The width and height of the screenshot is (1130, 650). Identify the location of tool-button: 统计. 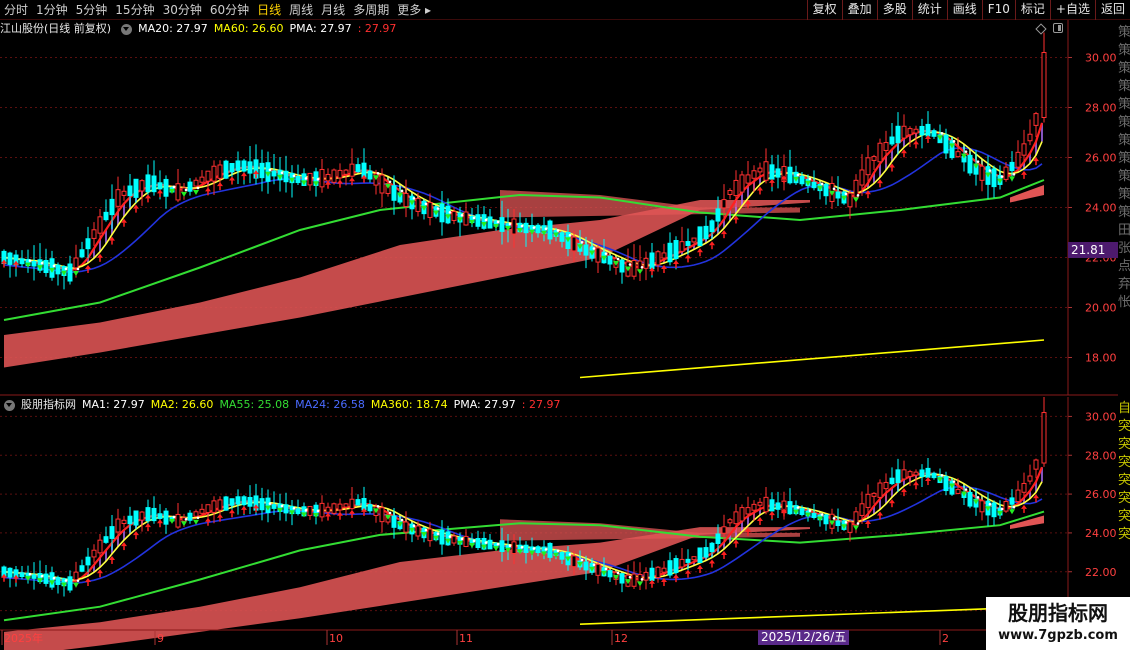
(929, 10).